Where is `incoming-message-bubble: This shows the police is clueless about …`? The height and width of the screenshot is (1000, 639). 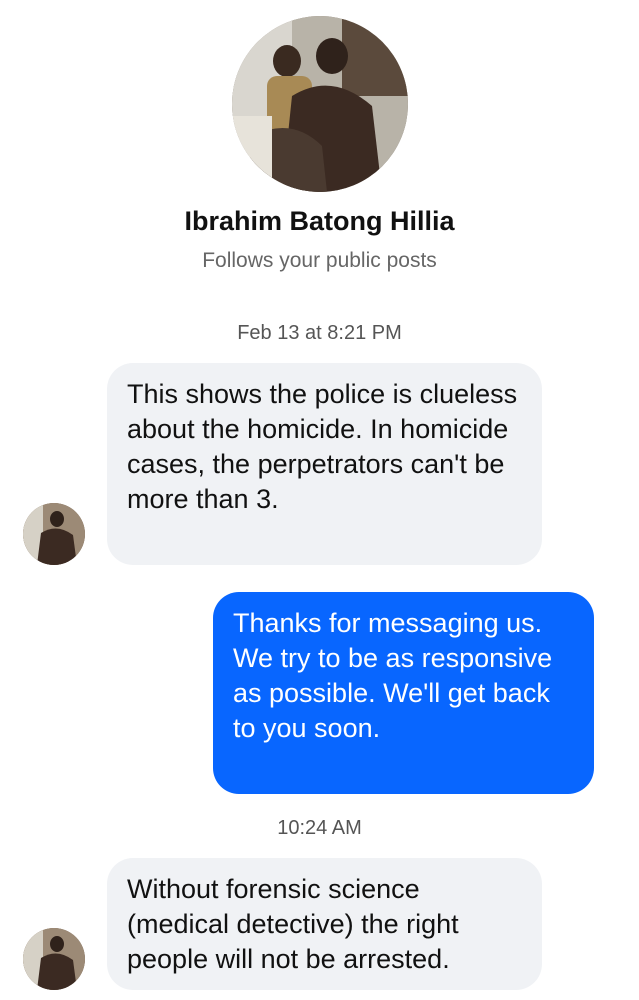
incoming-message-bubble: This shows the police is clueless about … is located at coordinates (324, 464).